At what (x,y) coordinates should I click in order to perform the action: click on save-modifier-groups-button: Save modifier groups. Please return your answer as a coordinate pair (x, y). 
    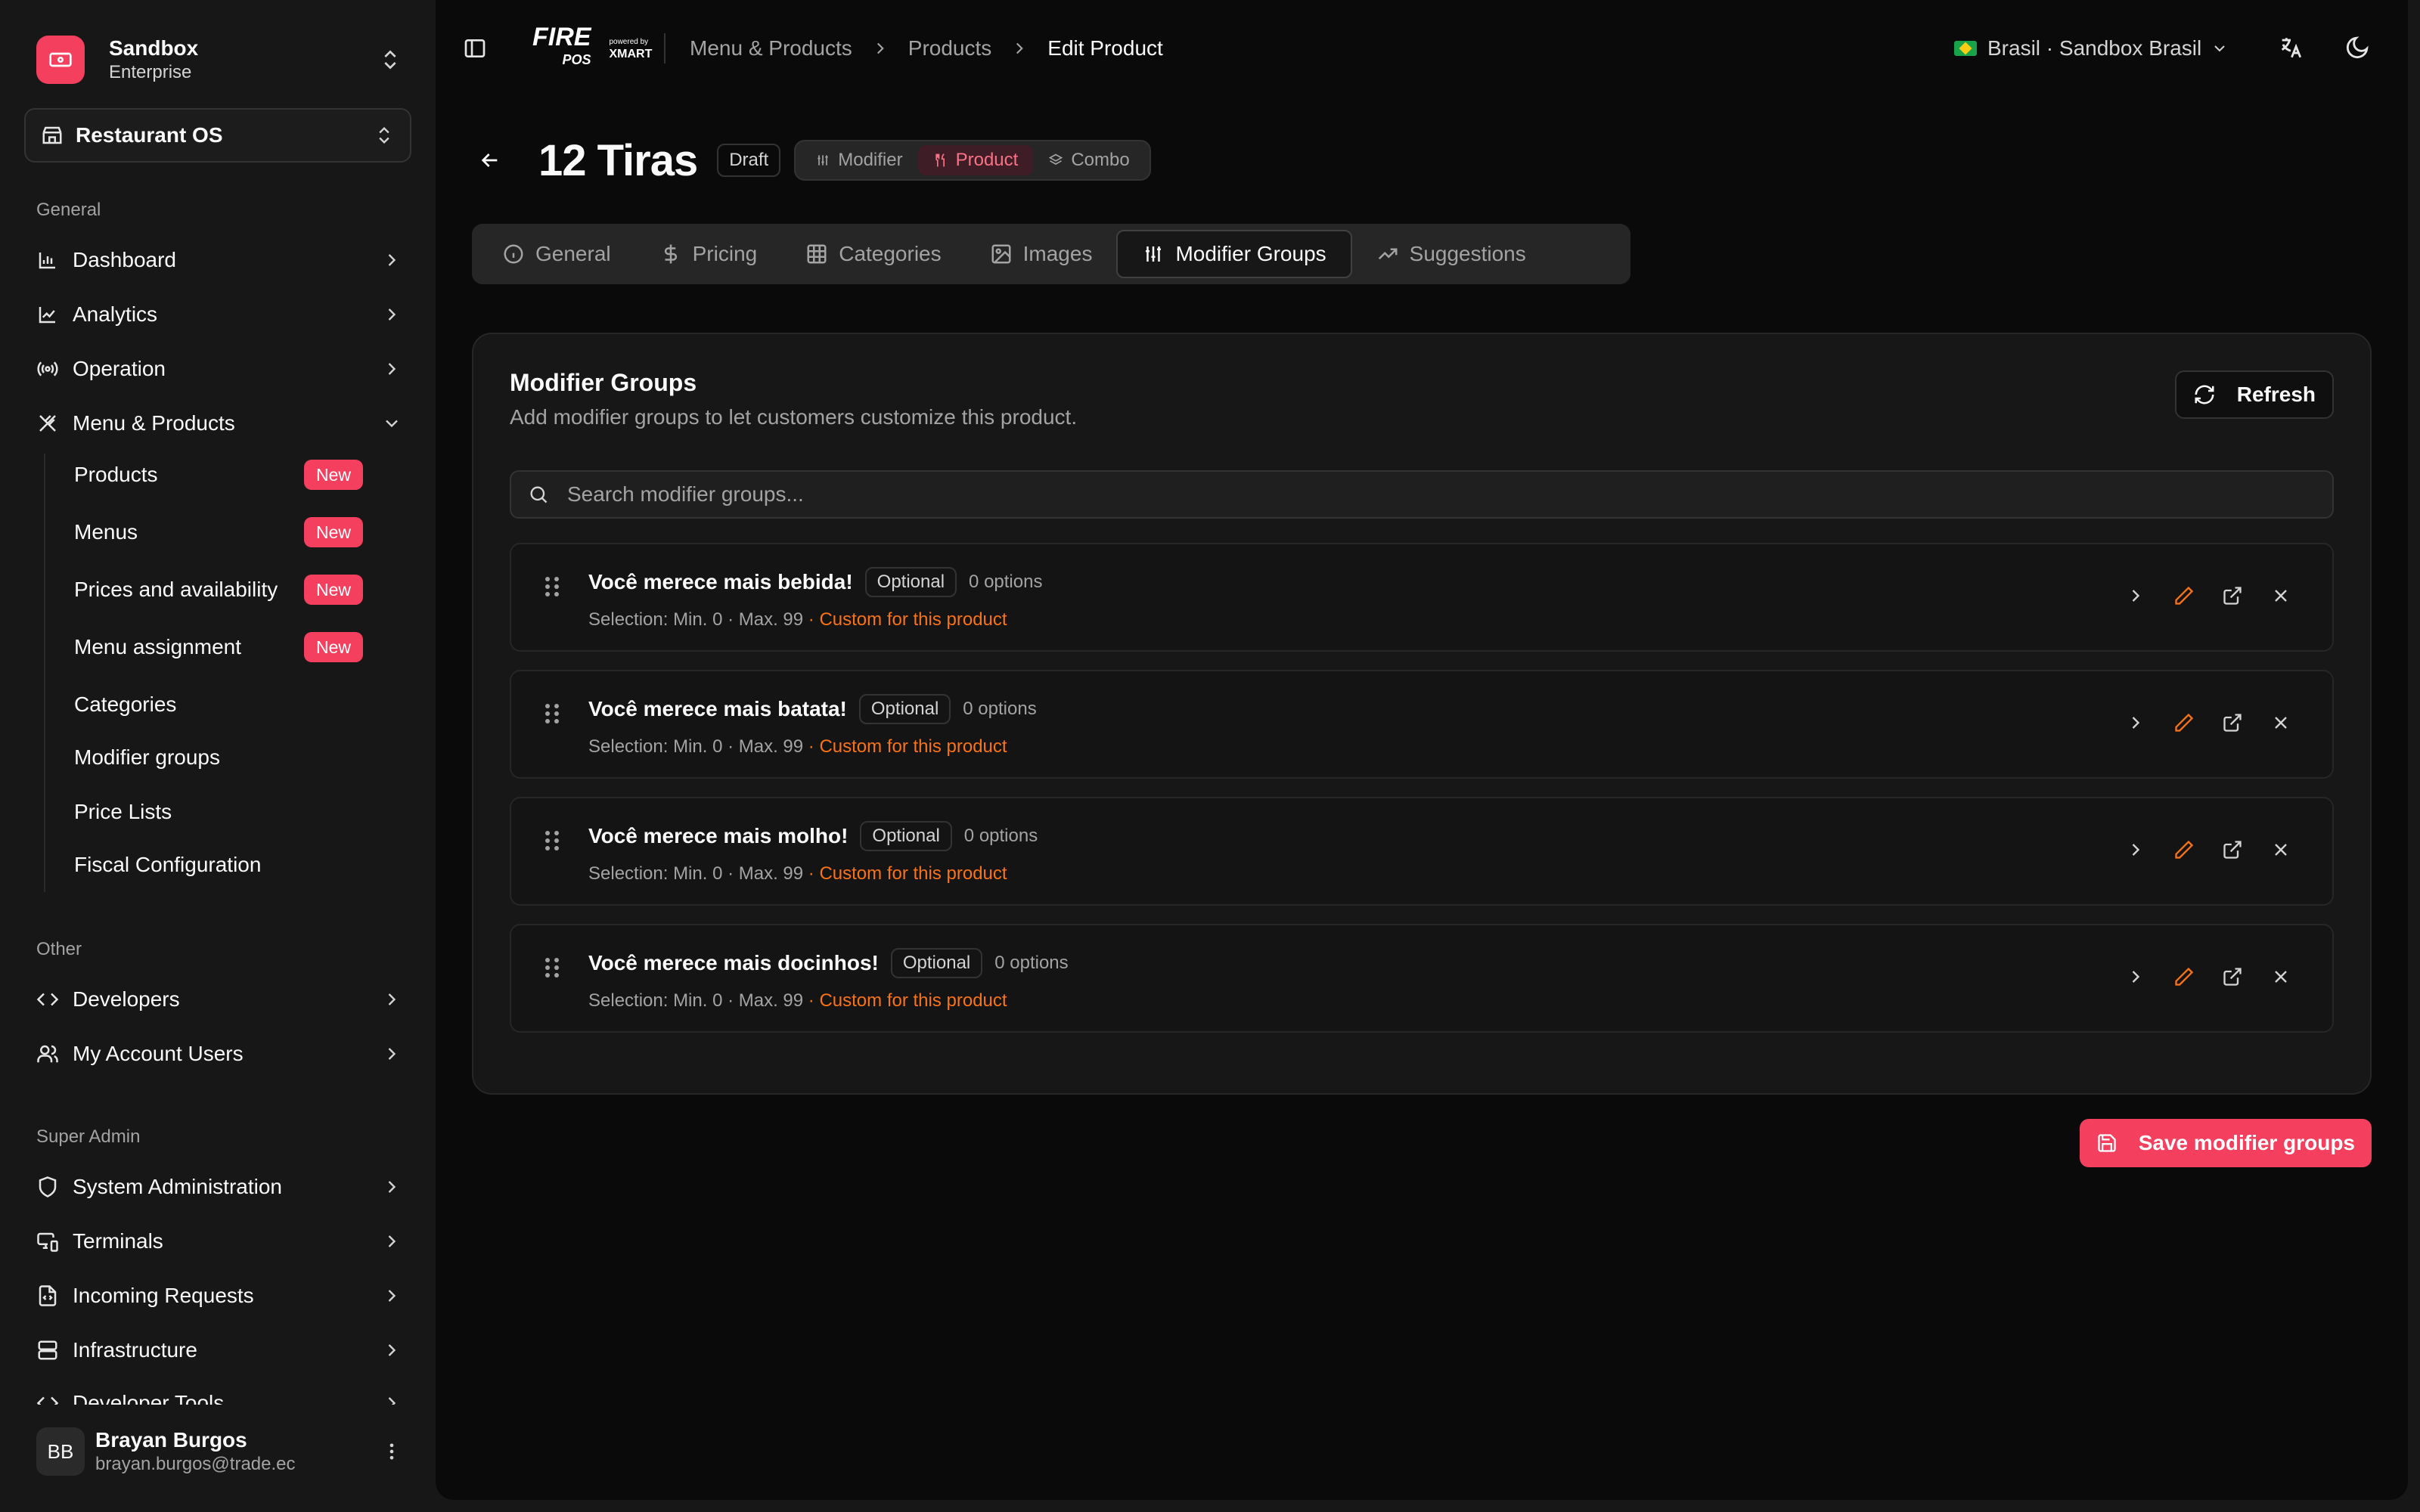
    Looking at the image, I should click on (2225, 1143).